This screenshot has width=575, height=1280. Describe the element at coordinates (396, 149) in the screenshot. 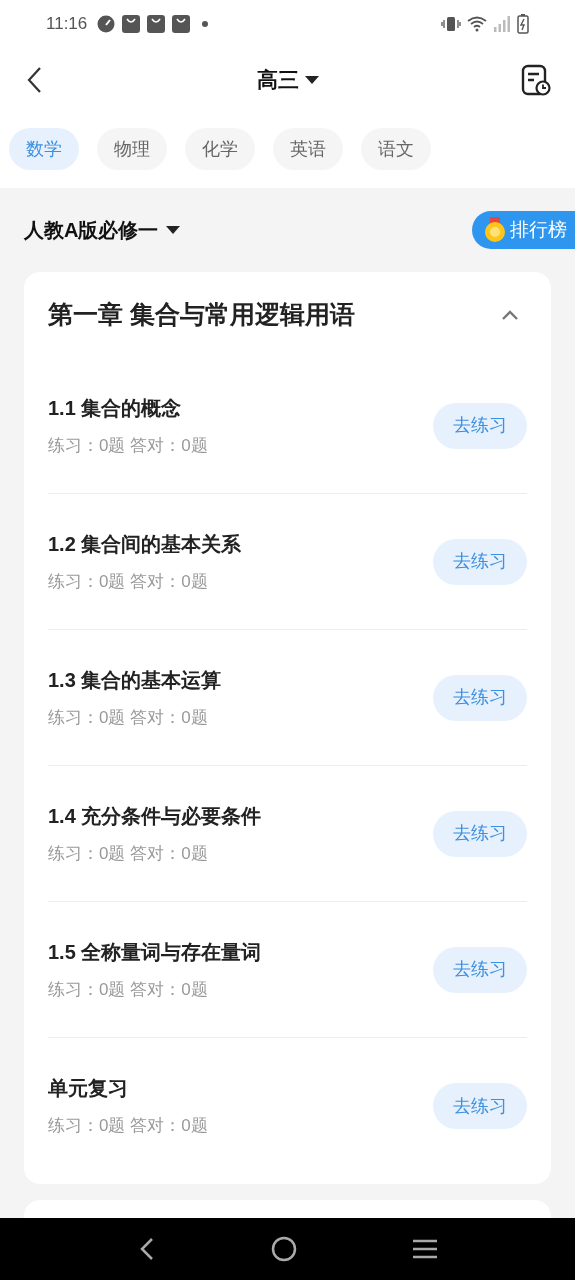

I see `subject-tab: 语文` at that location.